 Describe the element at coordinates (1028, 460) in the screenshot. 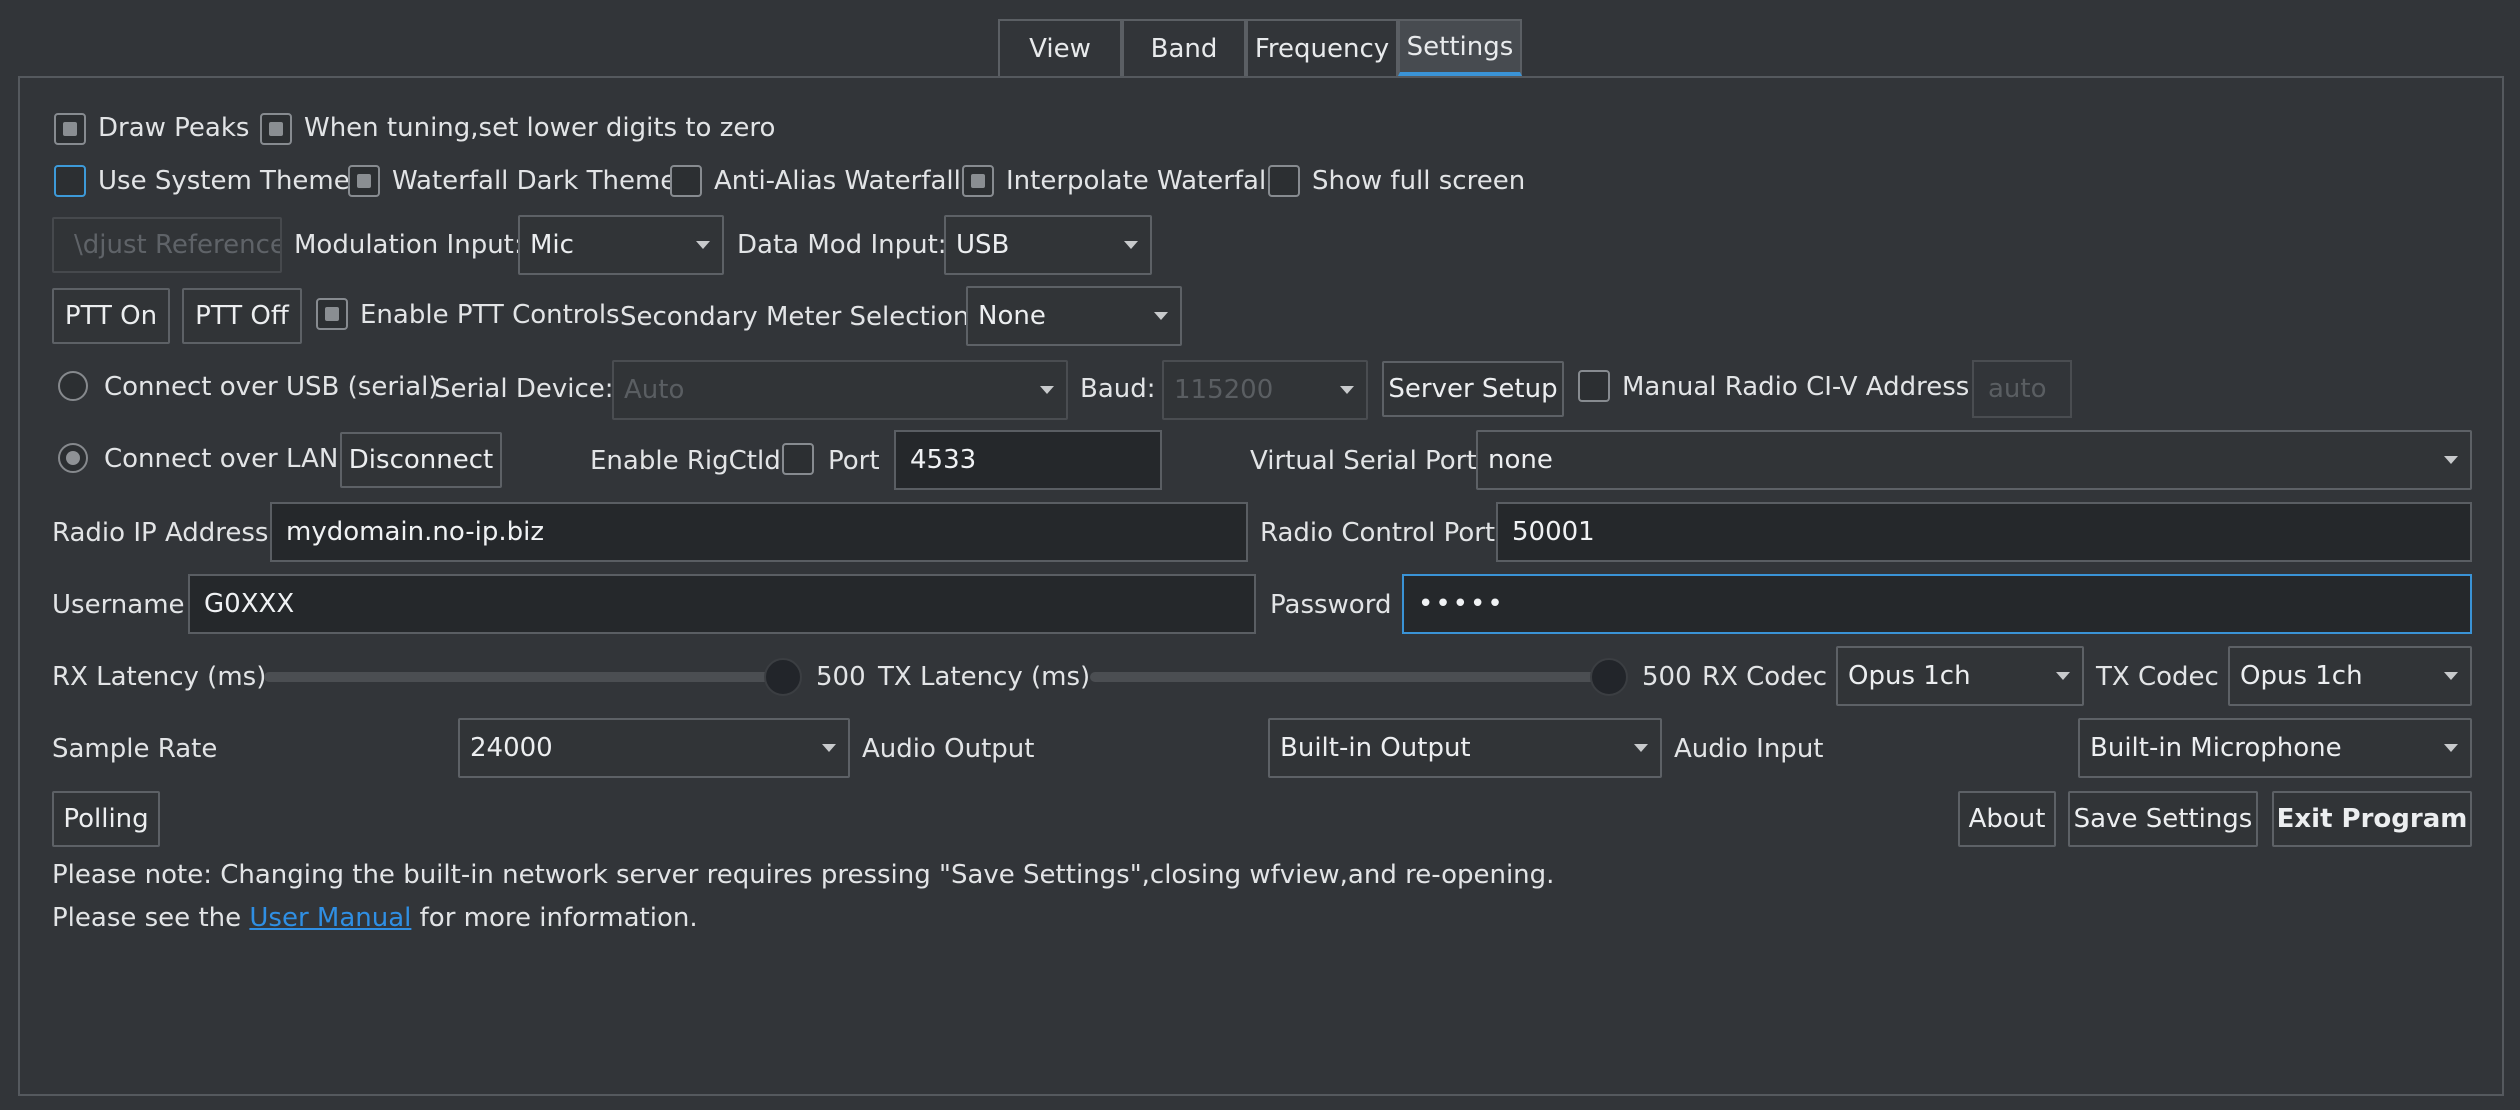

I see `rigctld-port-field: 4533` at that location.